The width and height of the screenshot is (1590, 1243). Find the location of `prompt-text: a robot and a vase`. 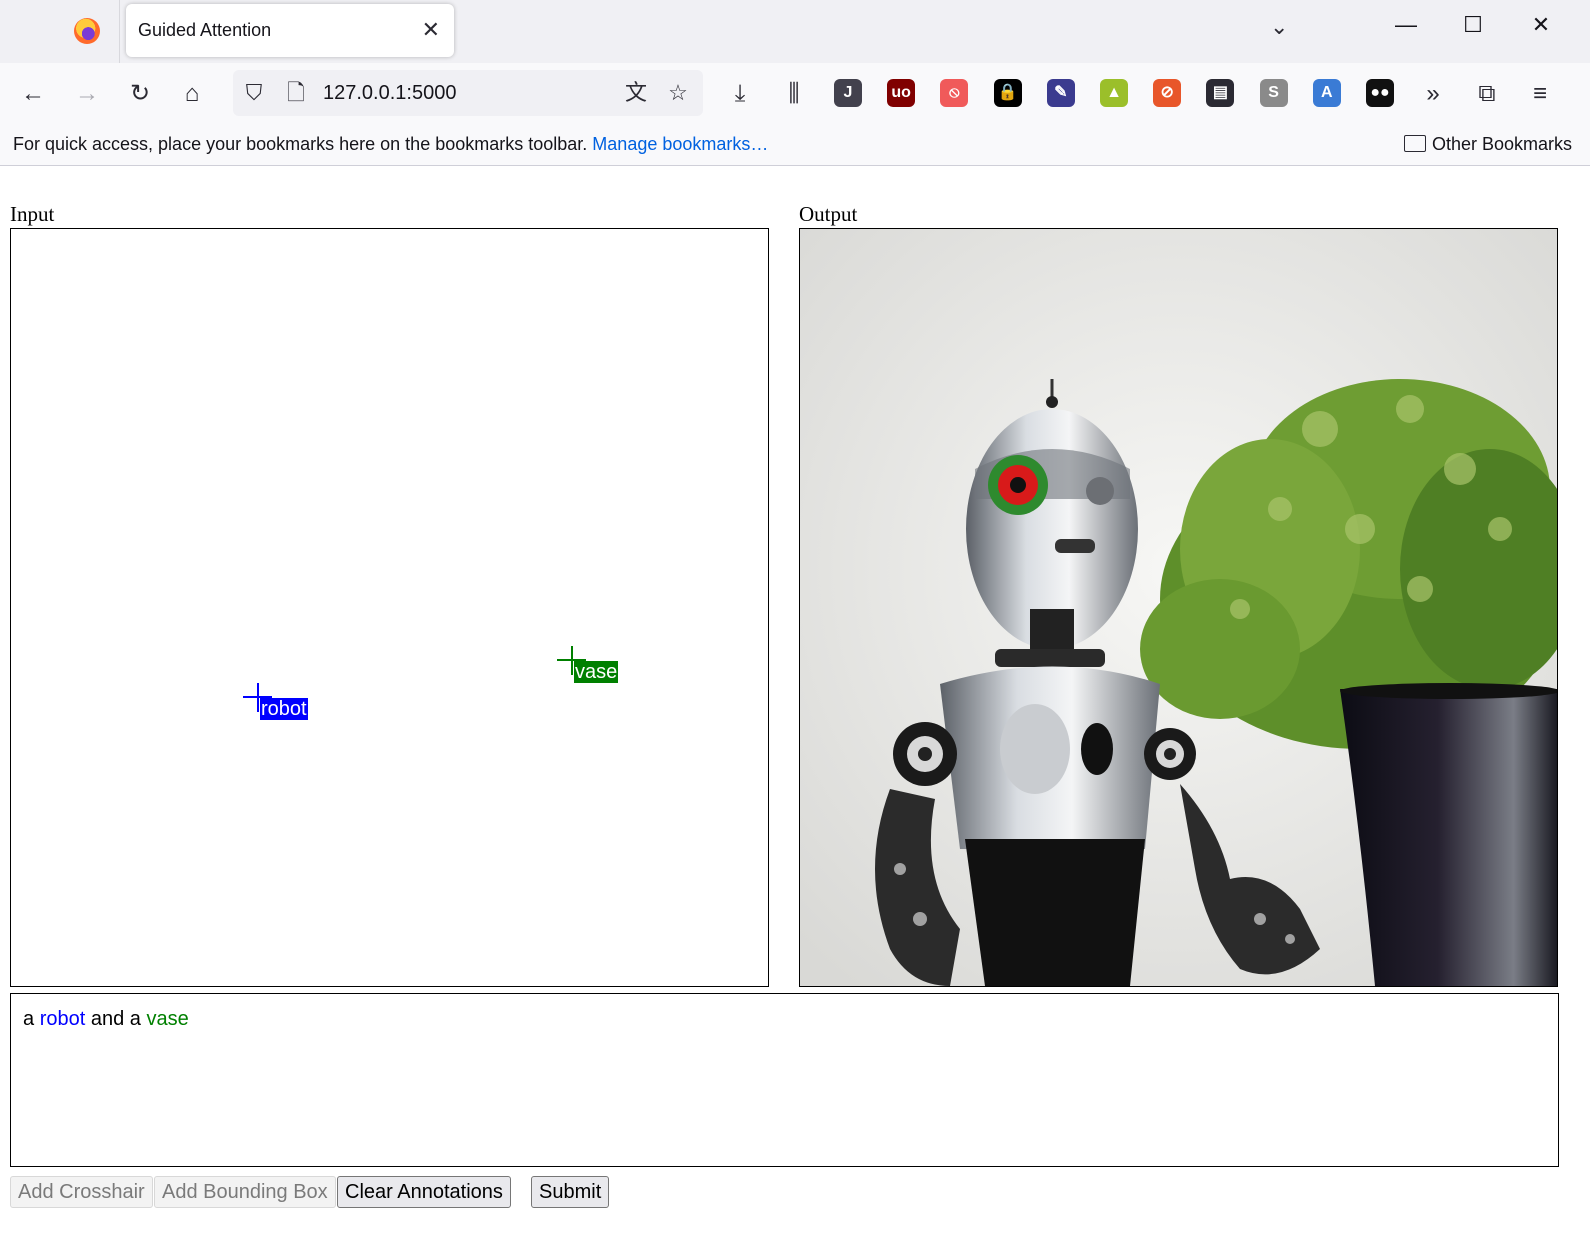

prompt-text: a robot and a vase is located at coordinates (106, 1019).